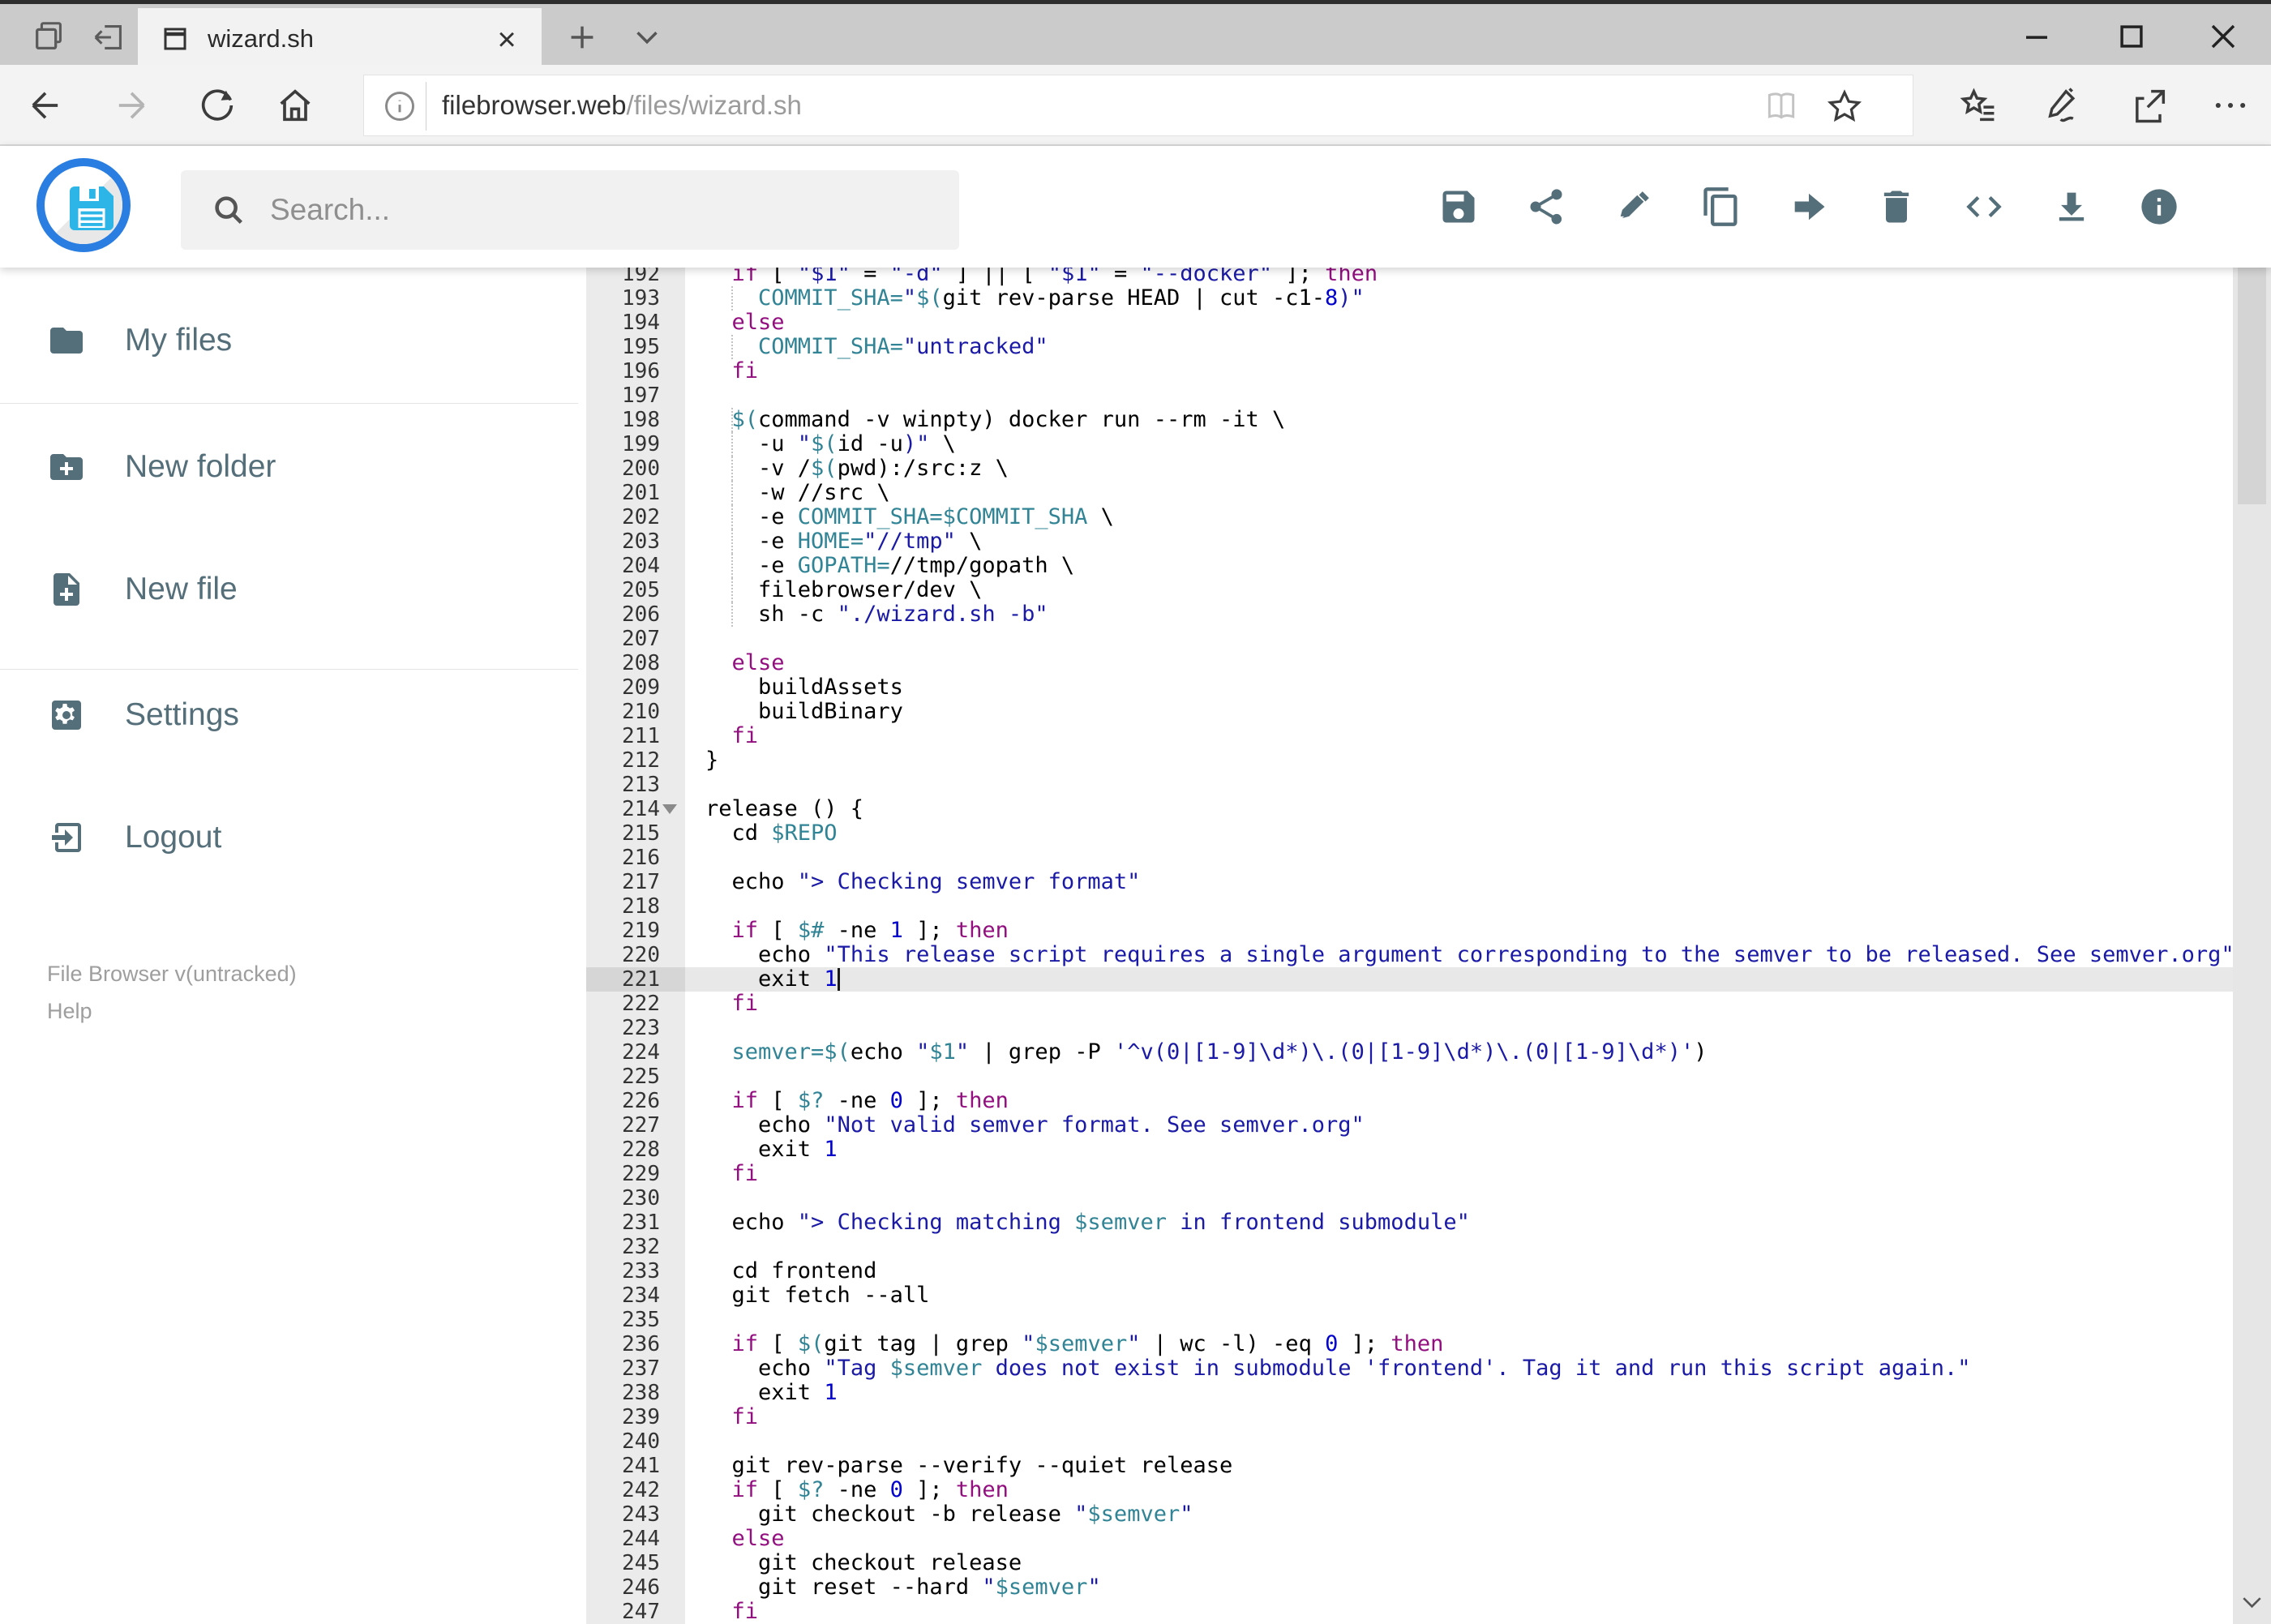 This screenshot has width=2271, height=1624. Describe the element at coordinates (1896, 207) in the screenshot. I see `delete-button` at that location.